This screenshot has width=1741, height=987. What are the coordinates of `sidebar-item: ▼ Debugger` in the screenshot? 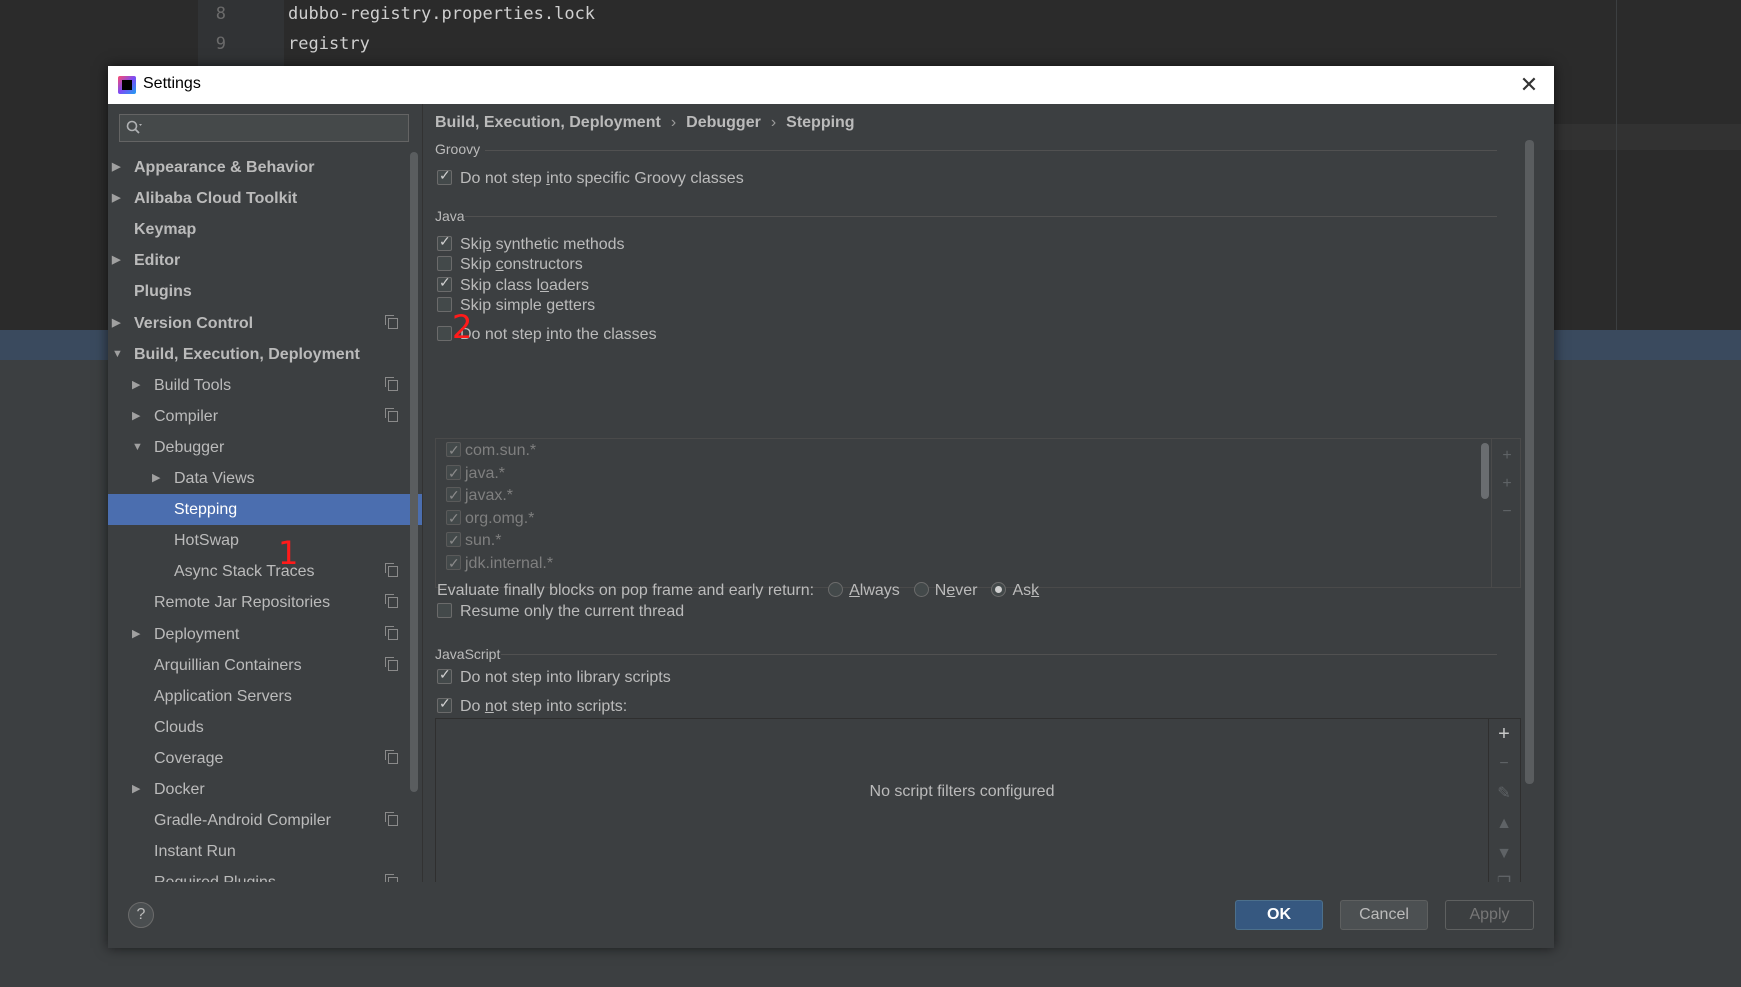 It's located at (265, 447).